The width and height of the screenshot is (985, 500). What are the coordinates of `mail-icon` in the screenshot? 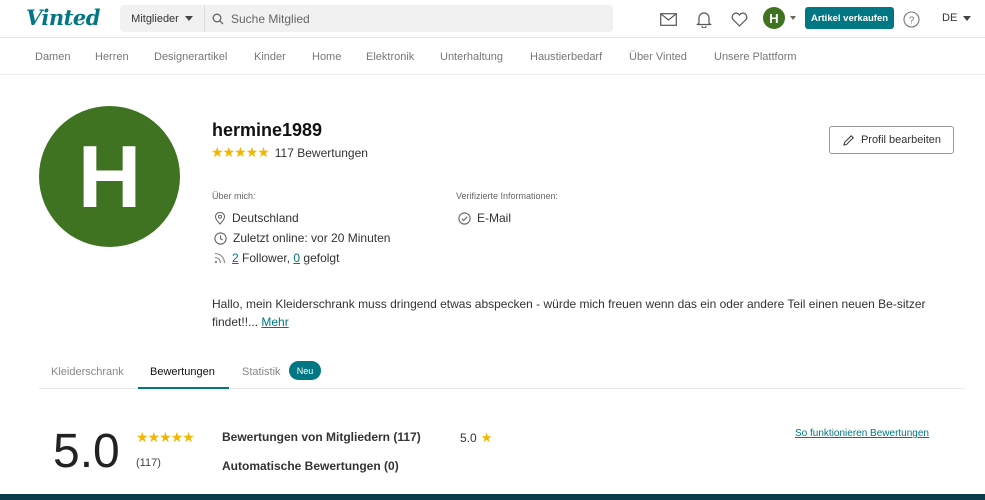 It's located at (668, 19).